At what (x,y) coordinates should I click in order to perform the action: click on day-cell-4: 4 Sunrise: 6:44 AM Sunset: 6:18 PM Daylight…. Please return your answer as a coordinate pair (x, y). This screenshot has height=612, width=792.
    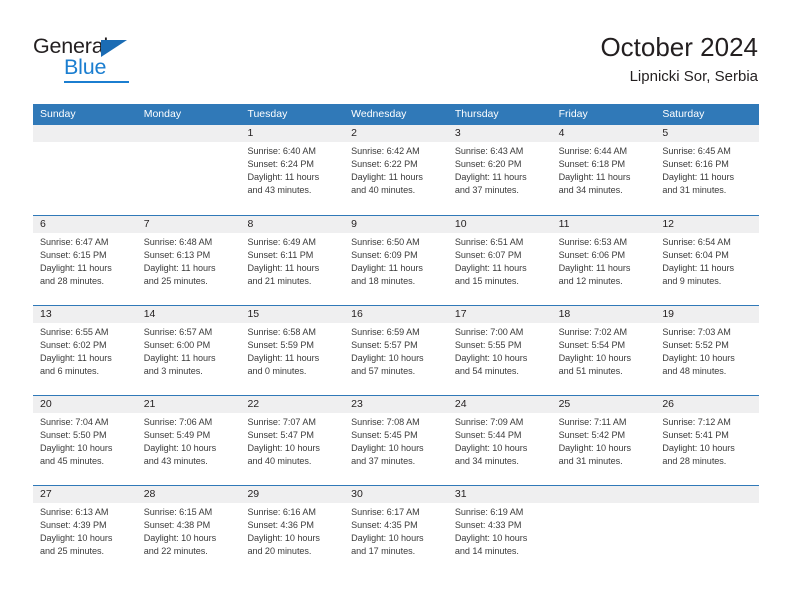
    Looking at the image, I should click on (603, 170).